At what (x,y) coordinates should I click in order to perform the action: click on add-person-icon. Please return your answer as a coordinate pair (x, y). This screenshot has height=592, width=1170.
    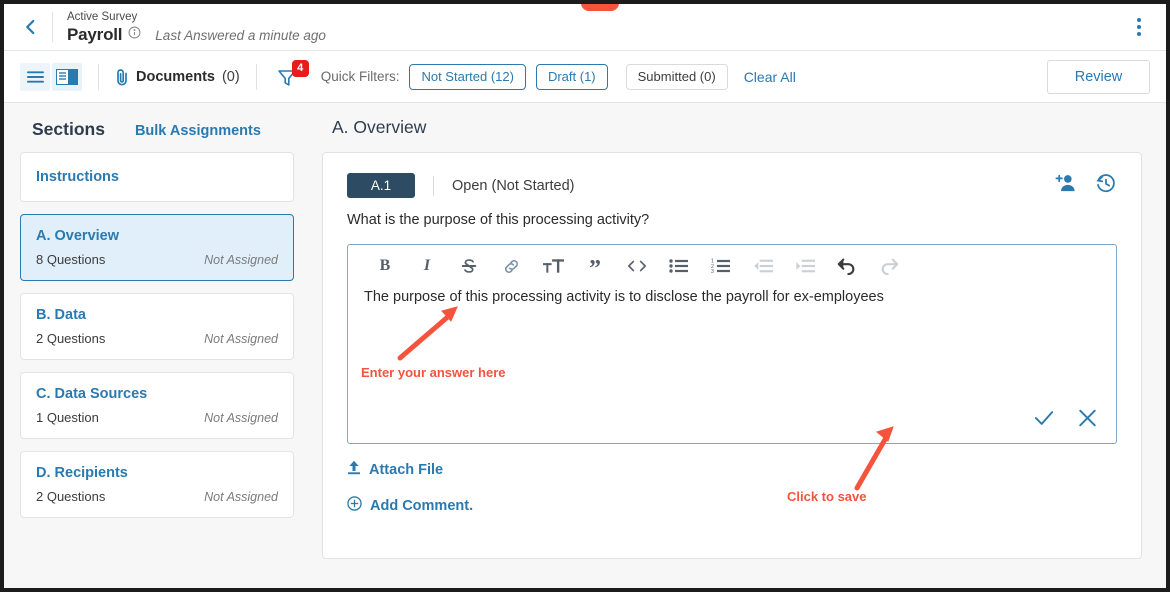
    Looking at the image, I should click on (1066, 186).